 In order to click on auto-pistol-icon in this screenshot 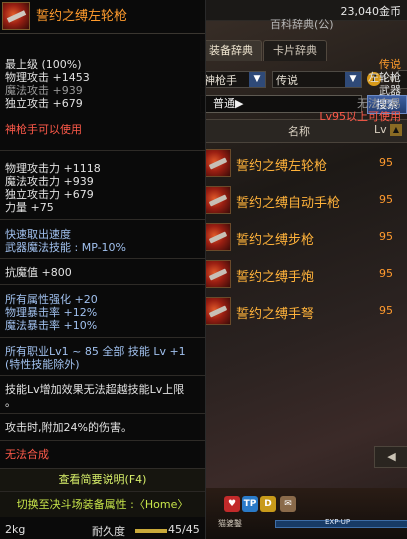, I will do `click(217, 200)`.